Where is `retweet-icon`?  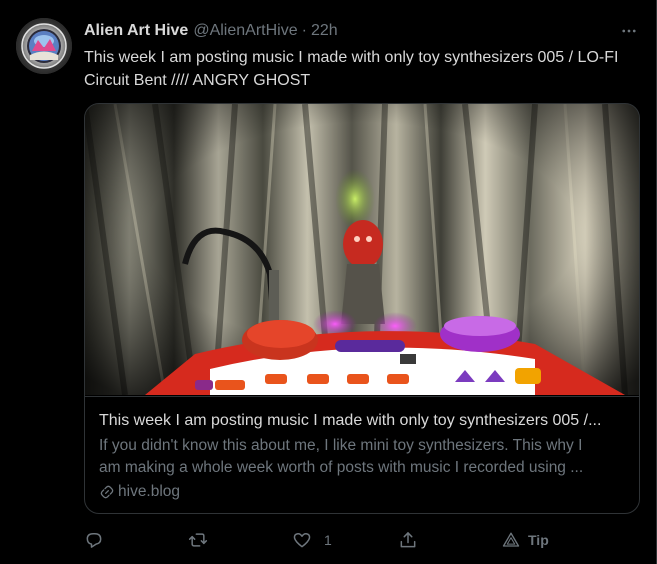
retweet-icon is located at coordinates (198, 540).